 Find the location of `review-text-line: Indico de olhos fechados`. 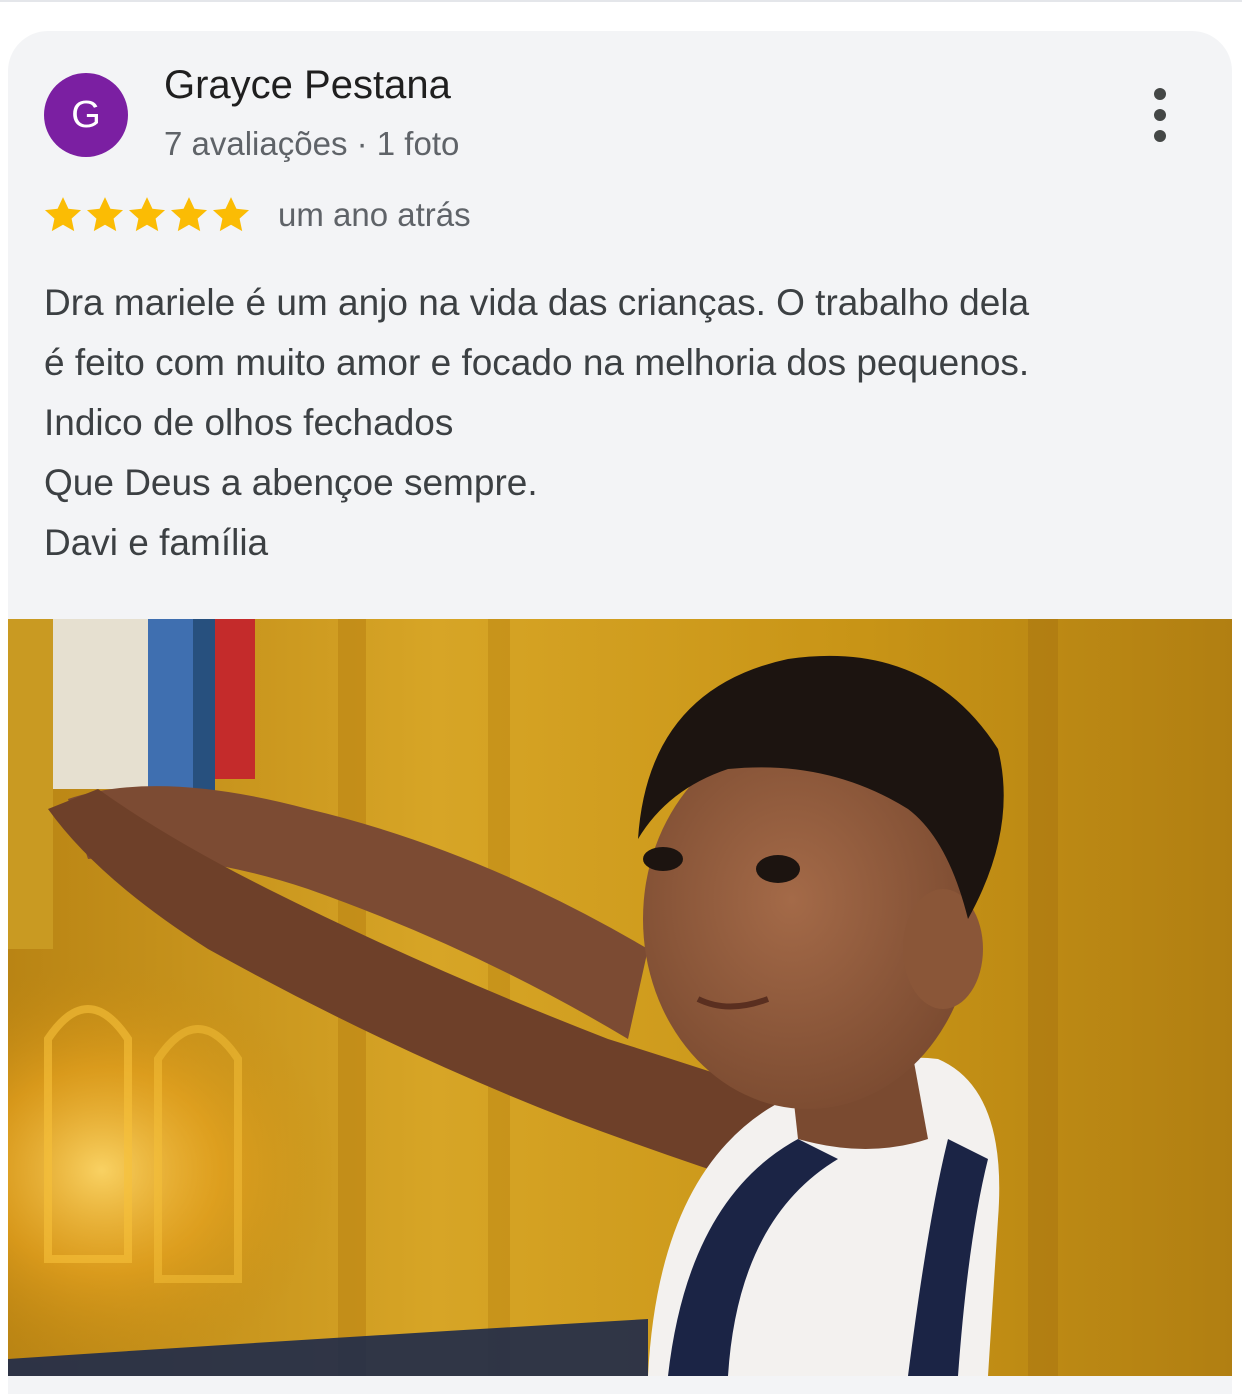

review-text-line: Indico de olhos fechados is located at coordinates (249, 422).